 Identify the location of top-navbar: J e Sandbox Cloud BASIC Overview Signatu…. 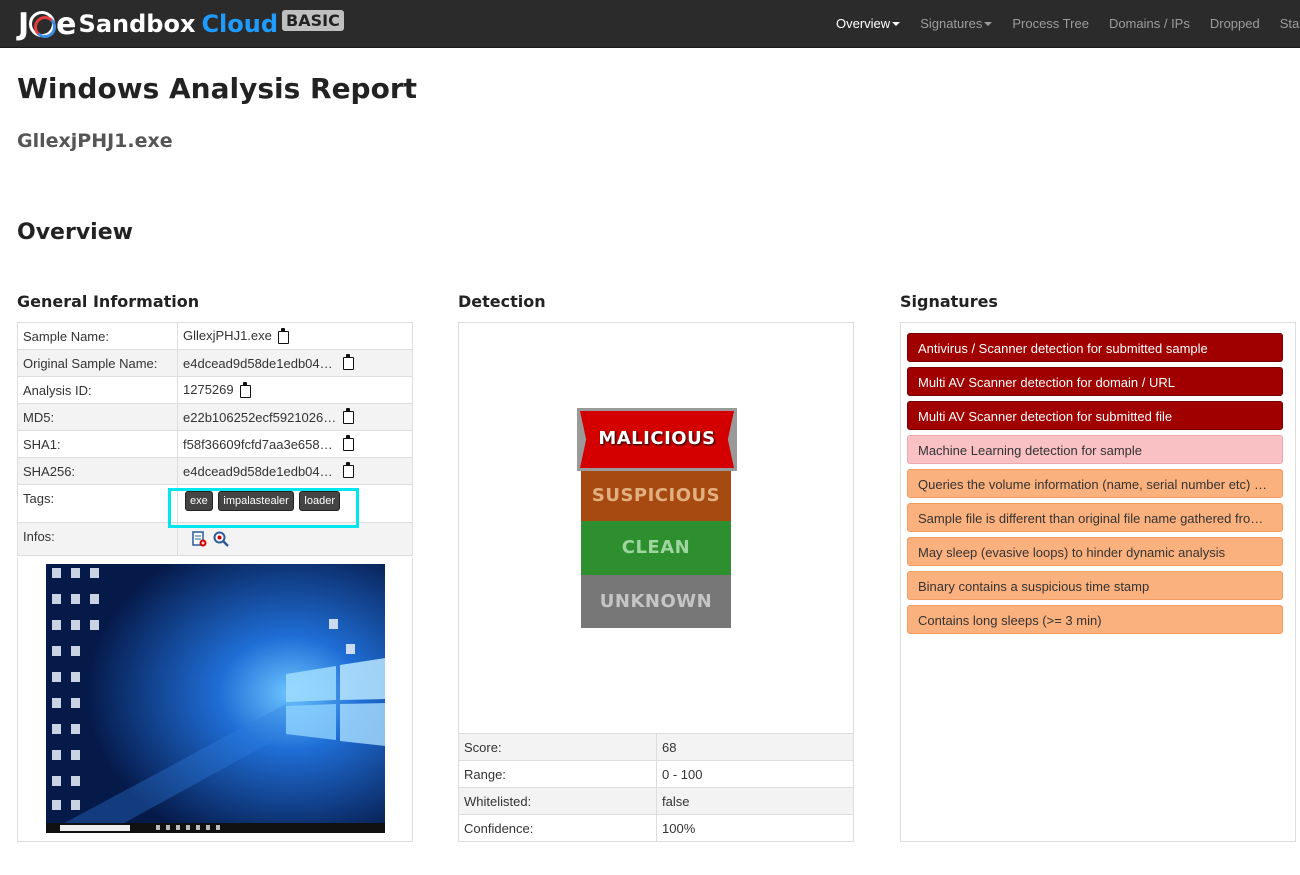
(650, 24).